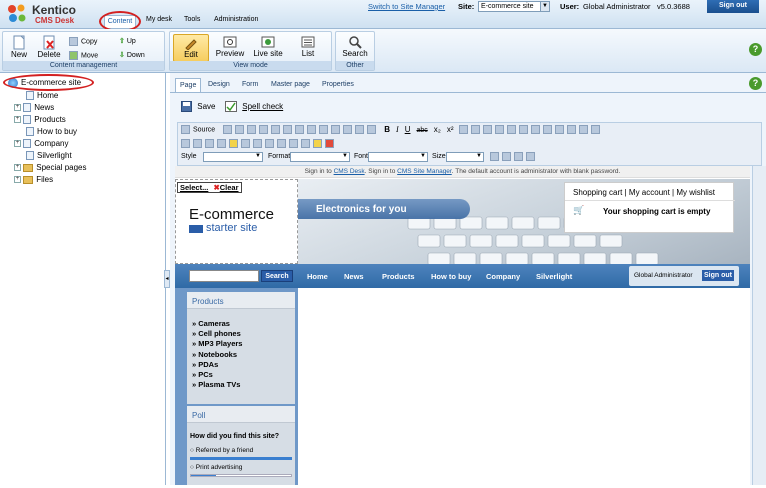  What do you see at coordinates (263, 130) in the screenshot?
I see `paste-icon` at bounding box center [263, 130].